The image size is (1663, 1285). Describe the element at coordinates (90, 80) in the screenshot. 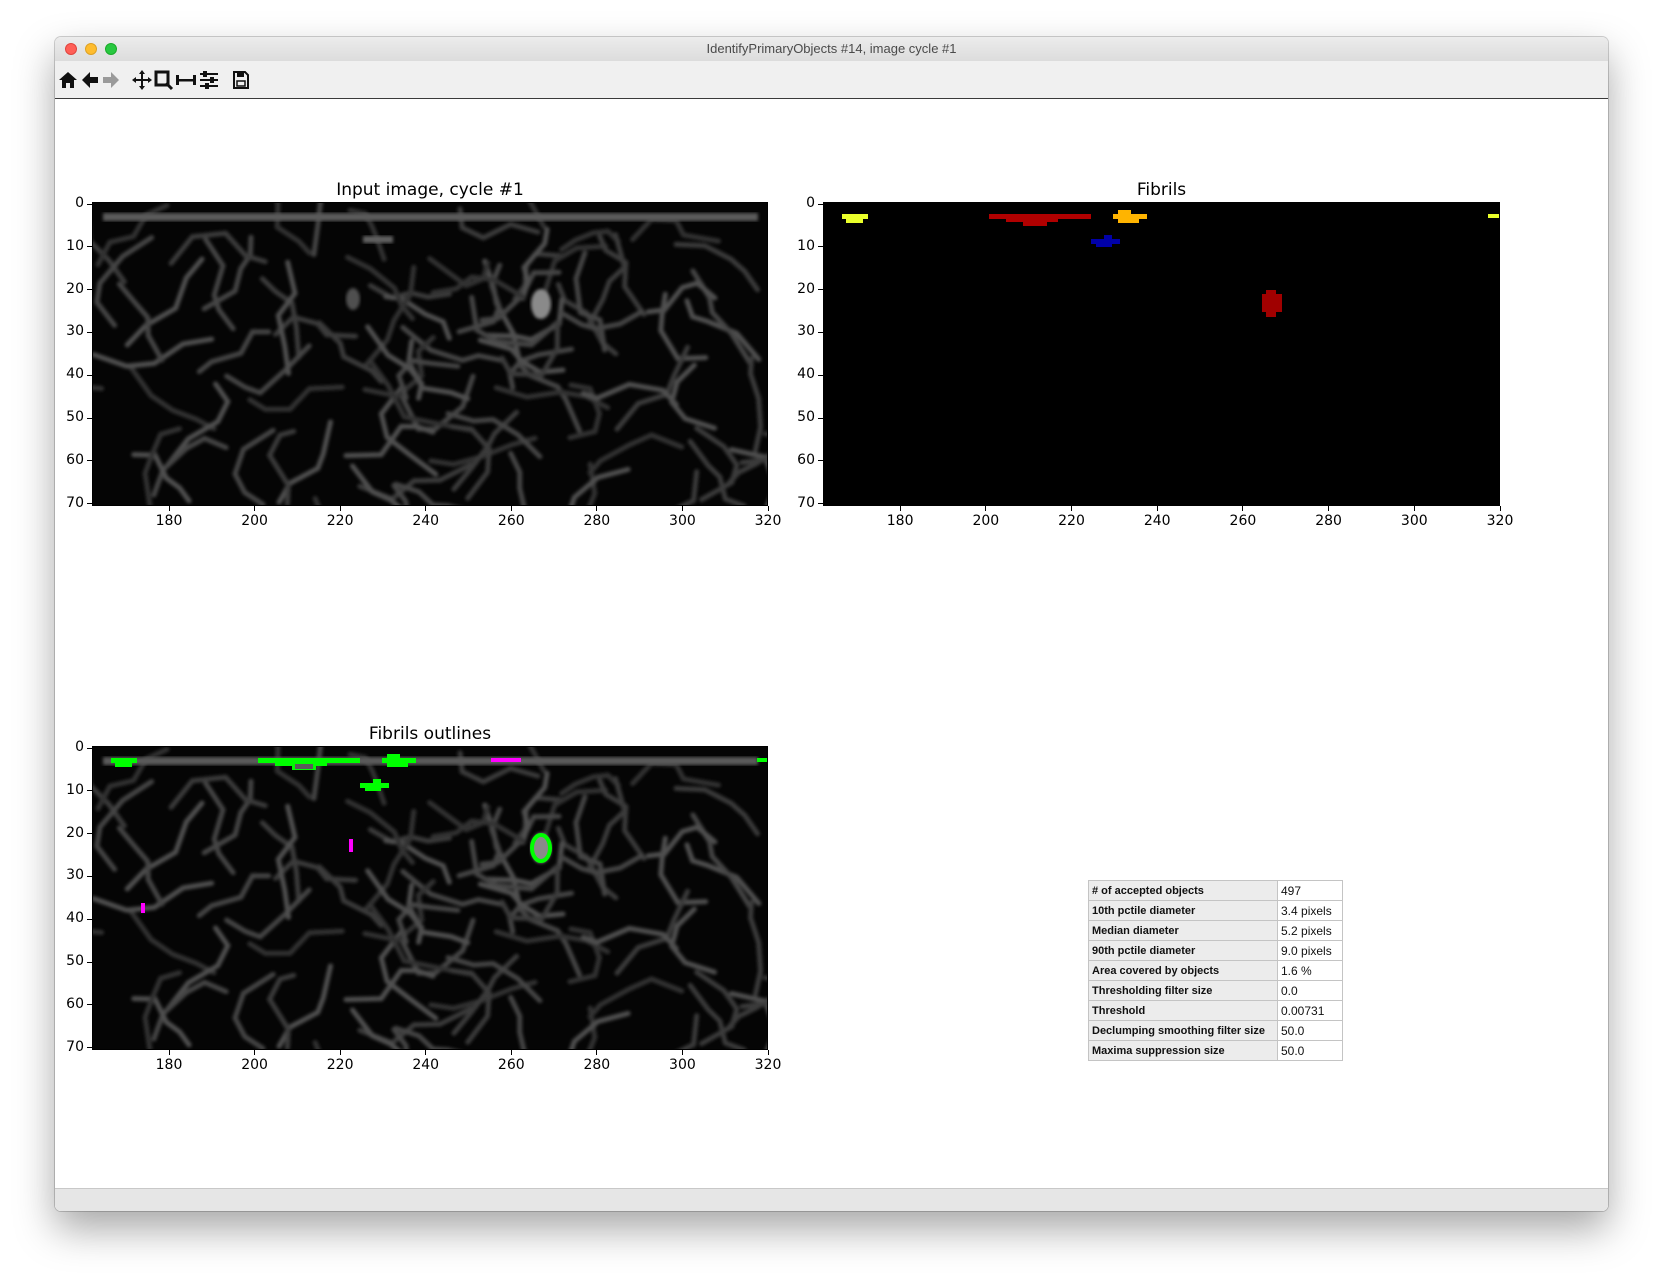

I see `back-icon` at that location.